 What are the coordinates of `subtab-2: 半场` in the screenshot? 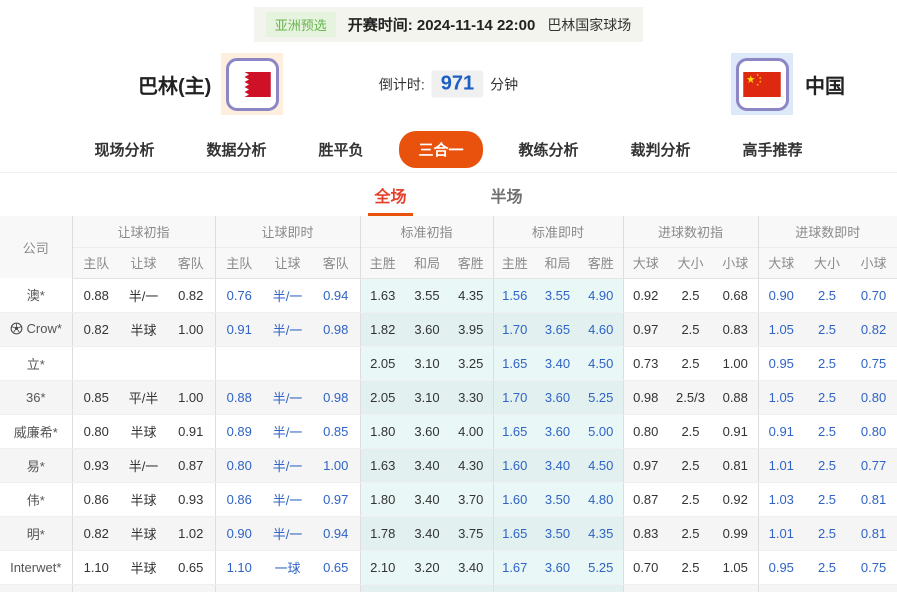 It's located at (507, 194).